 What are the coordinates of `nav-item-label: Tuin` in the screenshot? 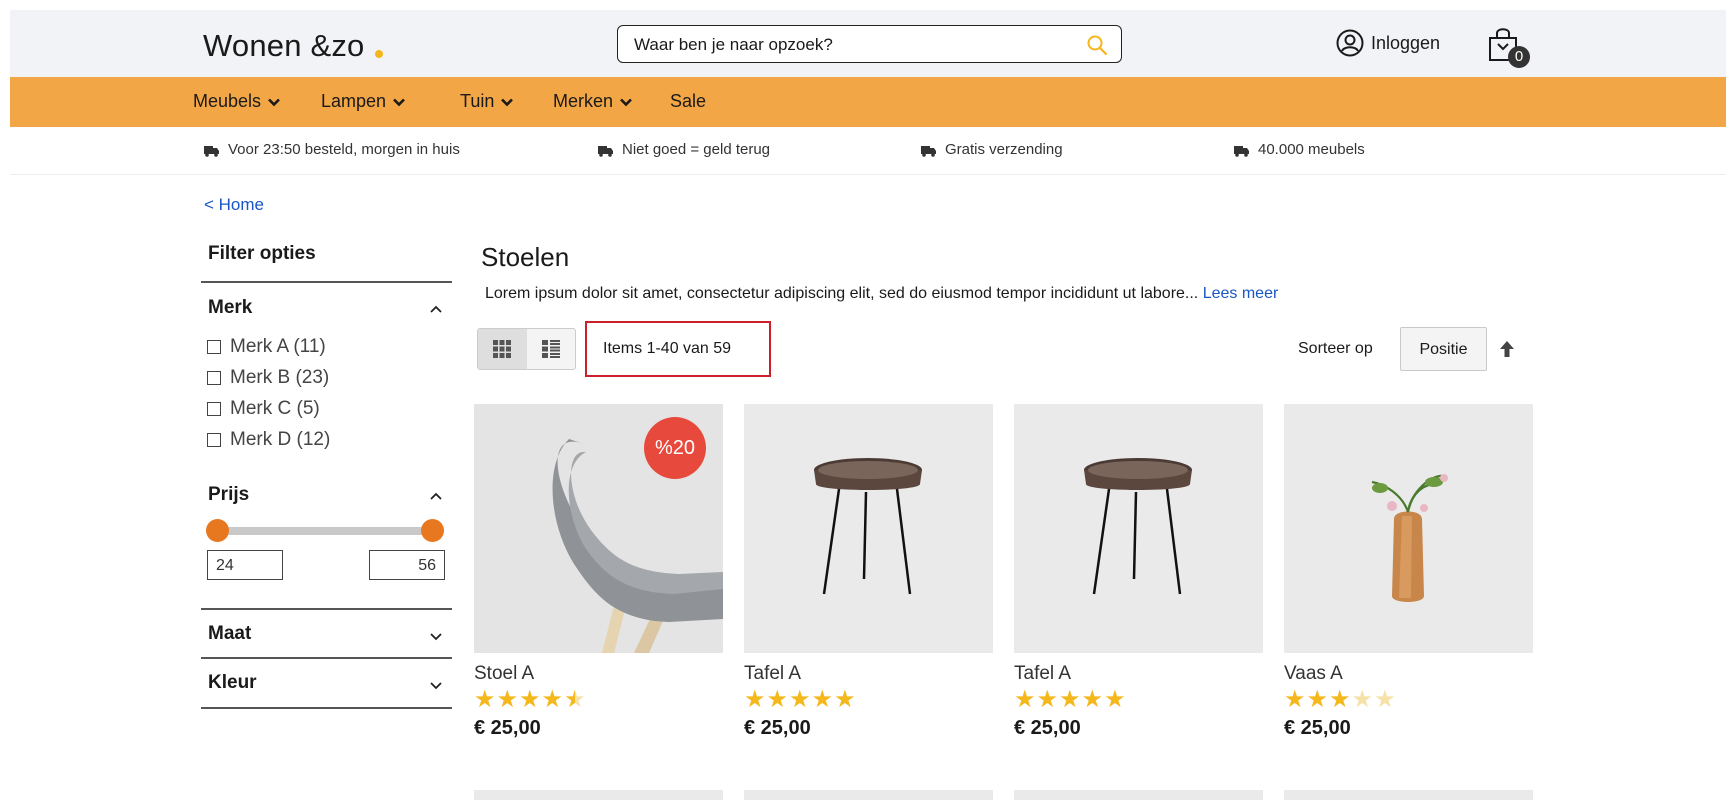 It's located at (477, 101).